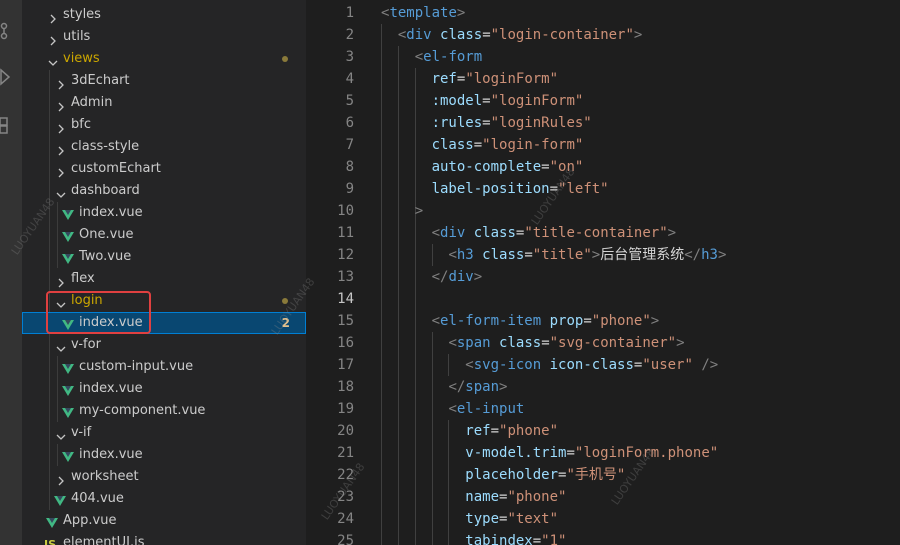 This screenshot has width=900, height=545. Describe the element at coordinates (603, 101) in the screenshot. I see `code-line: 5:model="loginForm"` at that location.